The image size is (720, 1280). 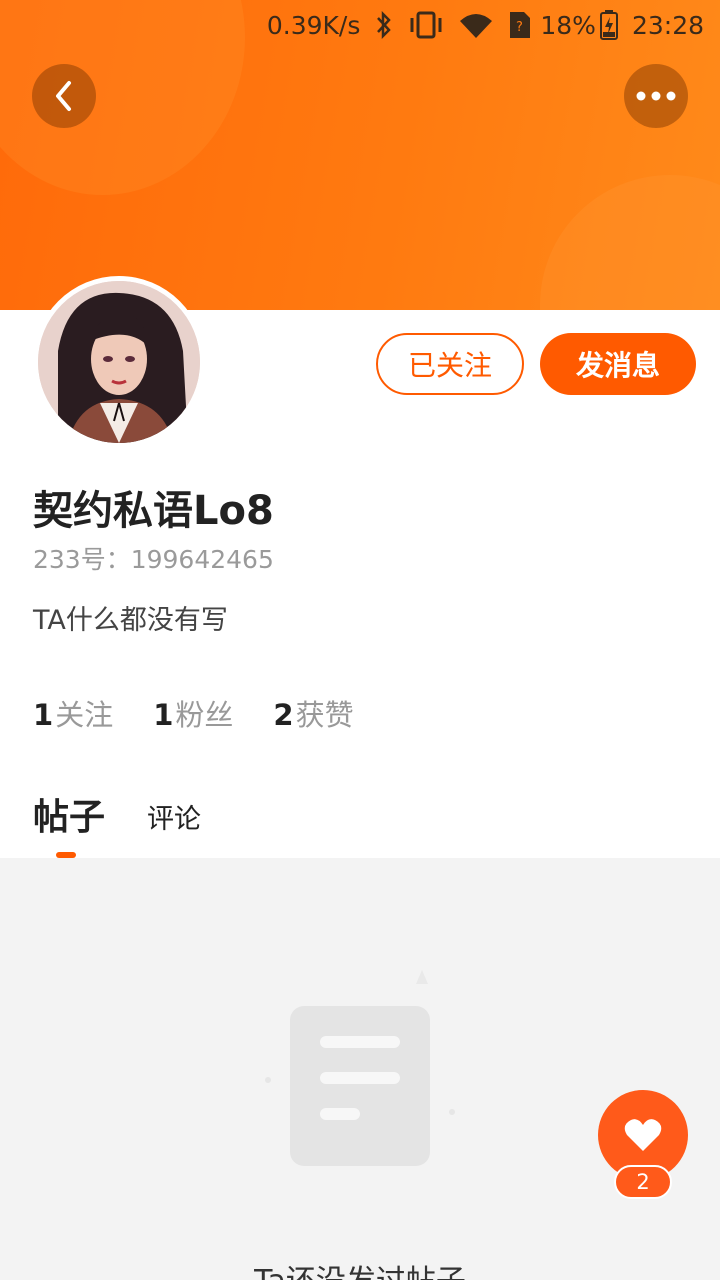 What do you see at coordinates (362, 1072) in the screenshot?
I see `document-icon` at bounding box center [362, 1072].